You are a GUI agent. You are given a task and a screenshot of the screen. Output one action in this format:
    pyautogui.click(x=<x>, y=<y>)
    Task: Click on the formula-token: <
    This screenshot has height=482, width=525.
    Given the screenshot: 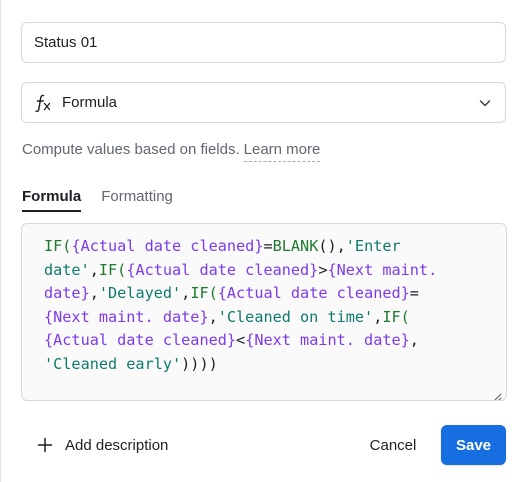 What is the action you would take?
    pyautogui.click(x=241, y=340)
    